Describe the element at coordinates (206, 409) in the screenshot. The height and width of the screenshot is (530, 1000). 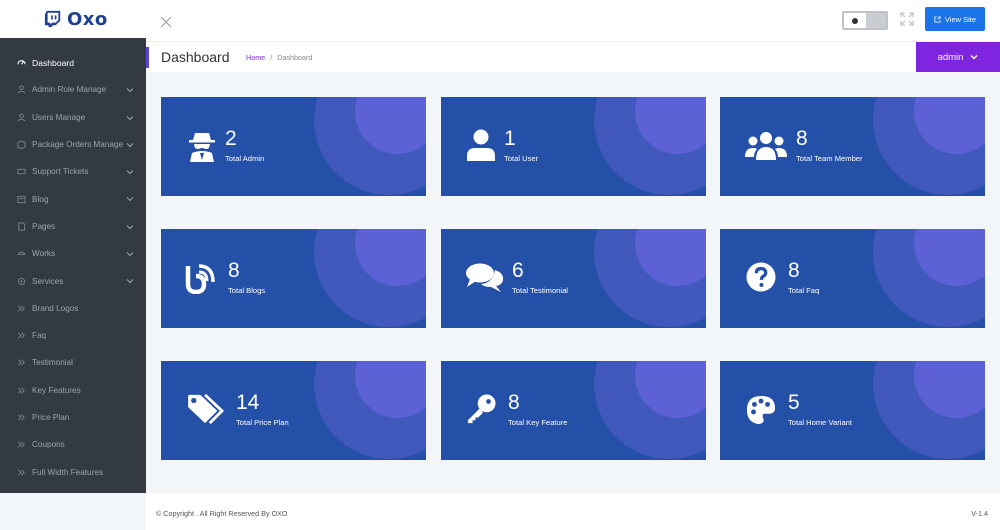
I see `tags-icon` at that location.